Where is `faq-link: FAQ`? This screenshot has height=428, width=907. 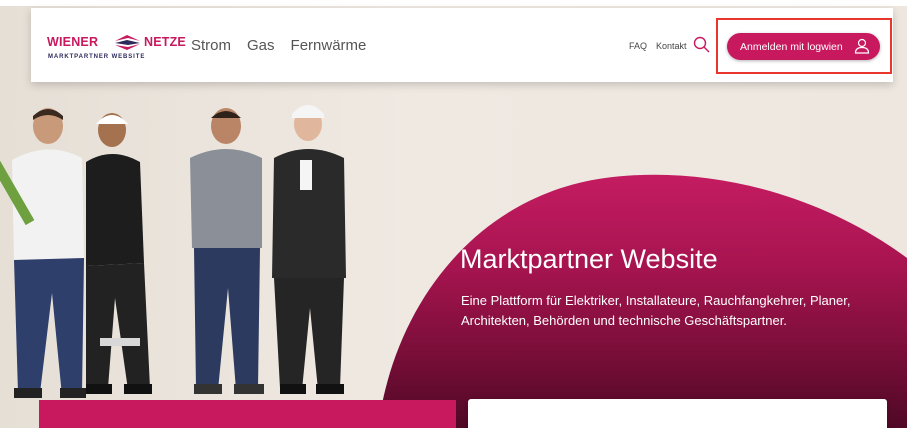
faq-link: FAQ is located at coordinates (638, 46).